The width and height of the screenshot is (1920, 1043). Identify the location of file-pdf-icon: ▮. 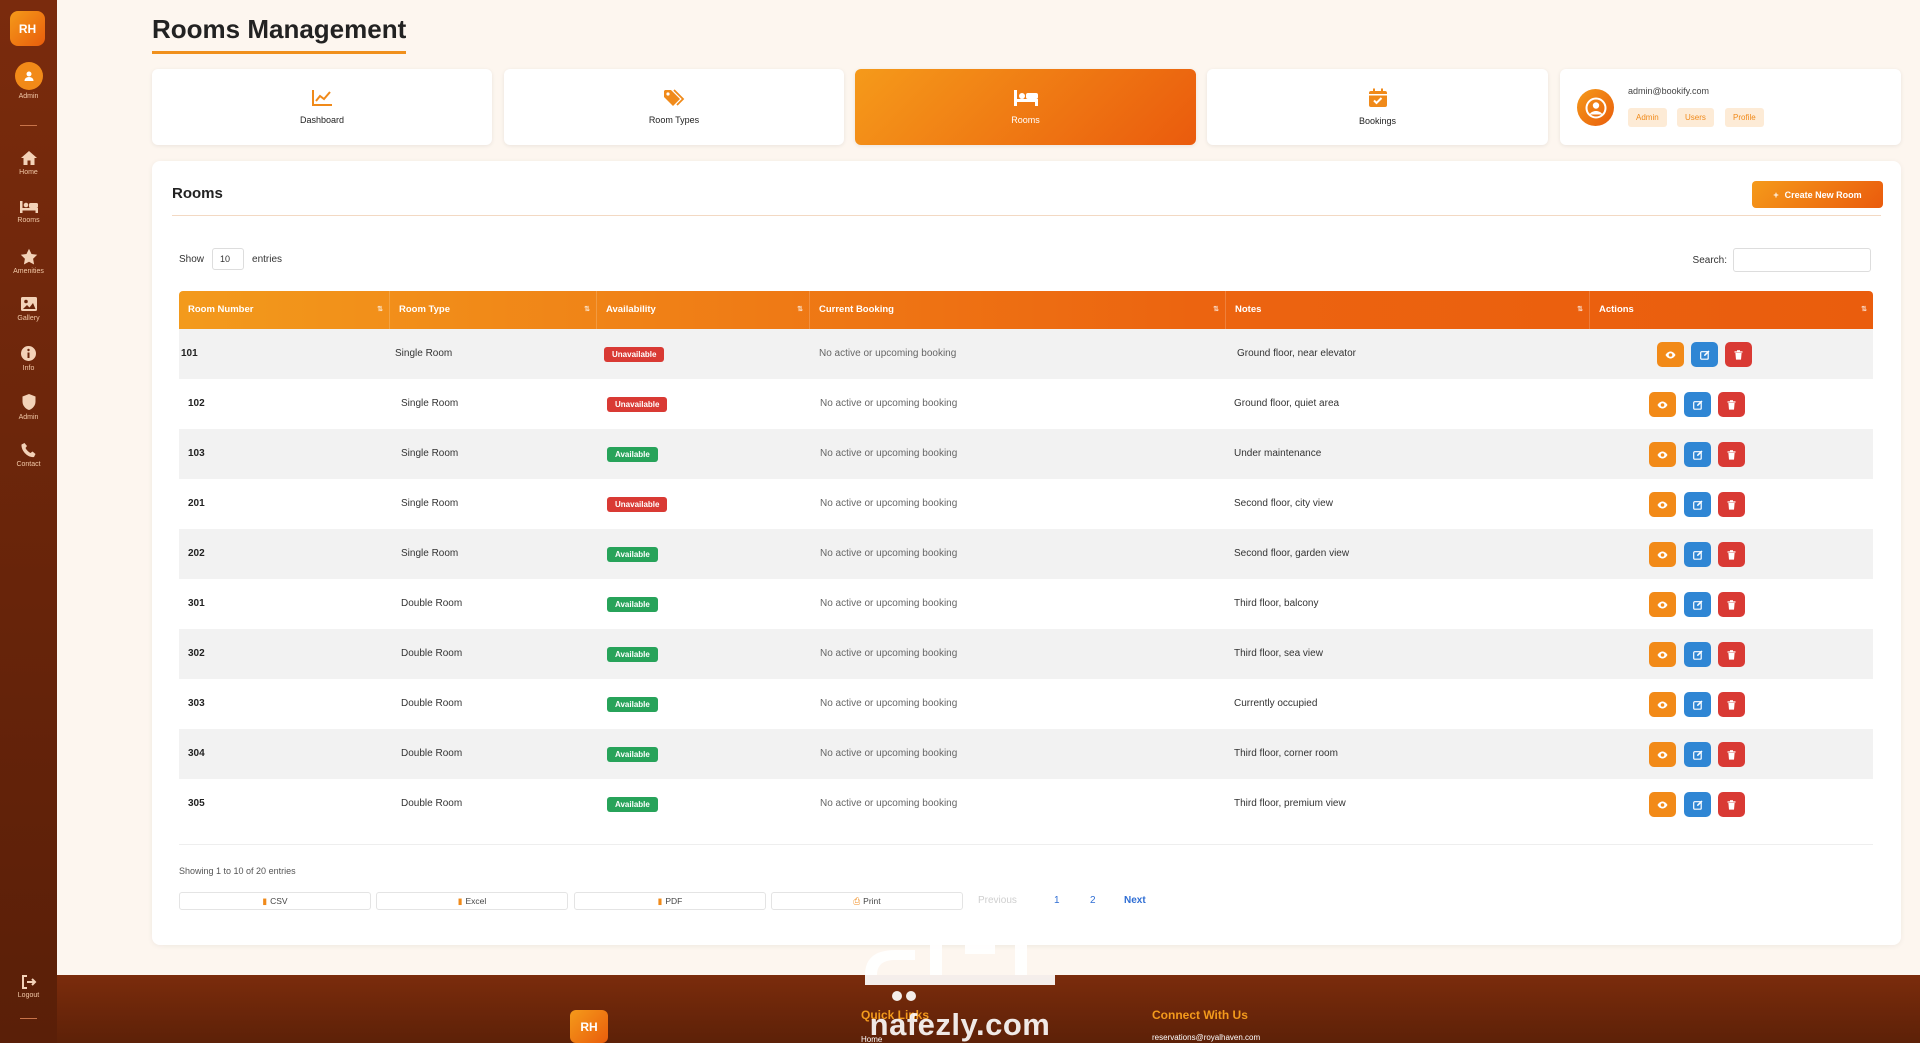
(660, 900).